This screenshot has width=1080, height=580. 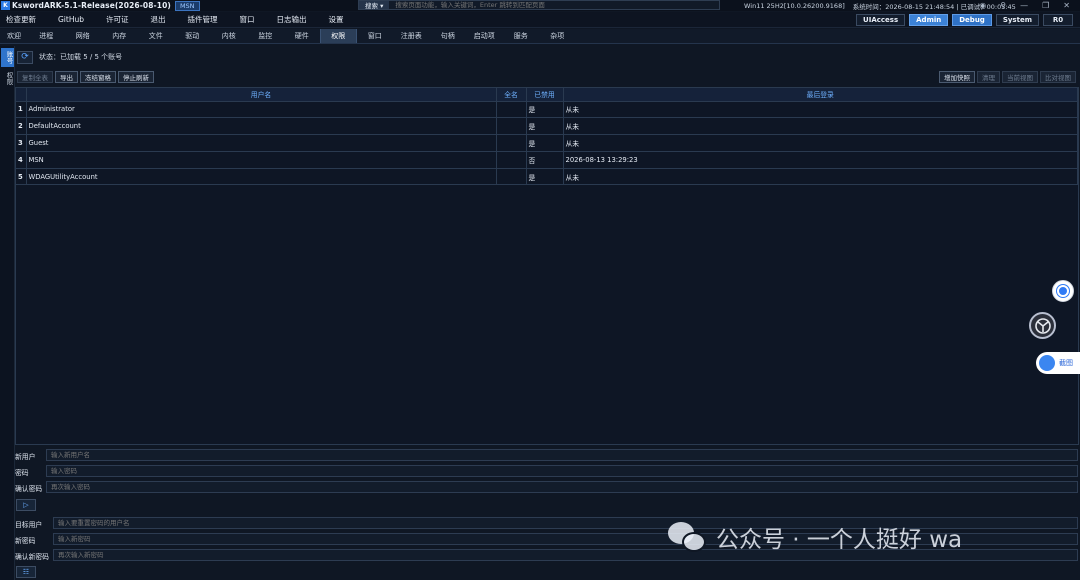 I want to click on screenshot-icon, so click(x=1047, y=363).